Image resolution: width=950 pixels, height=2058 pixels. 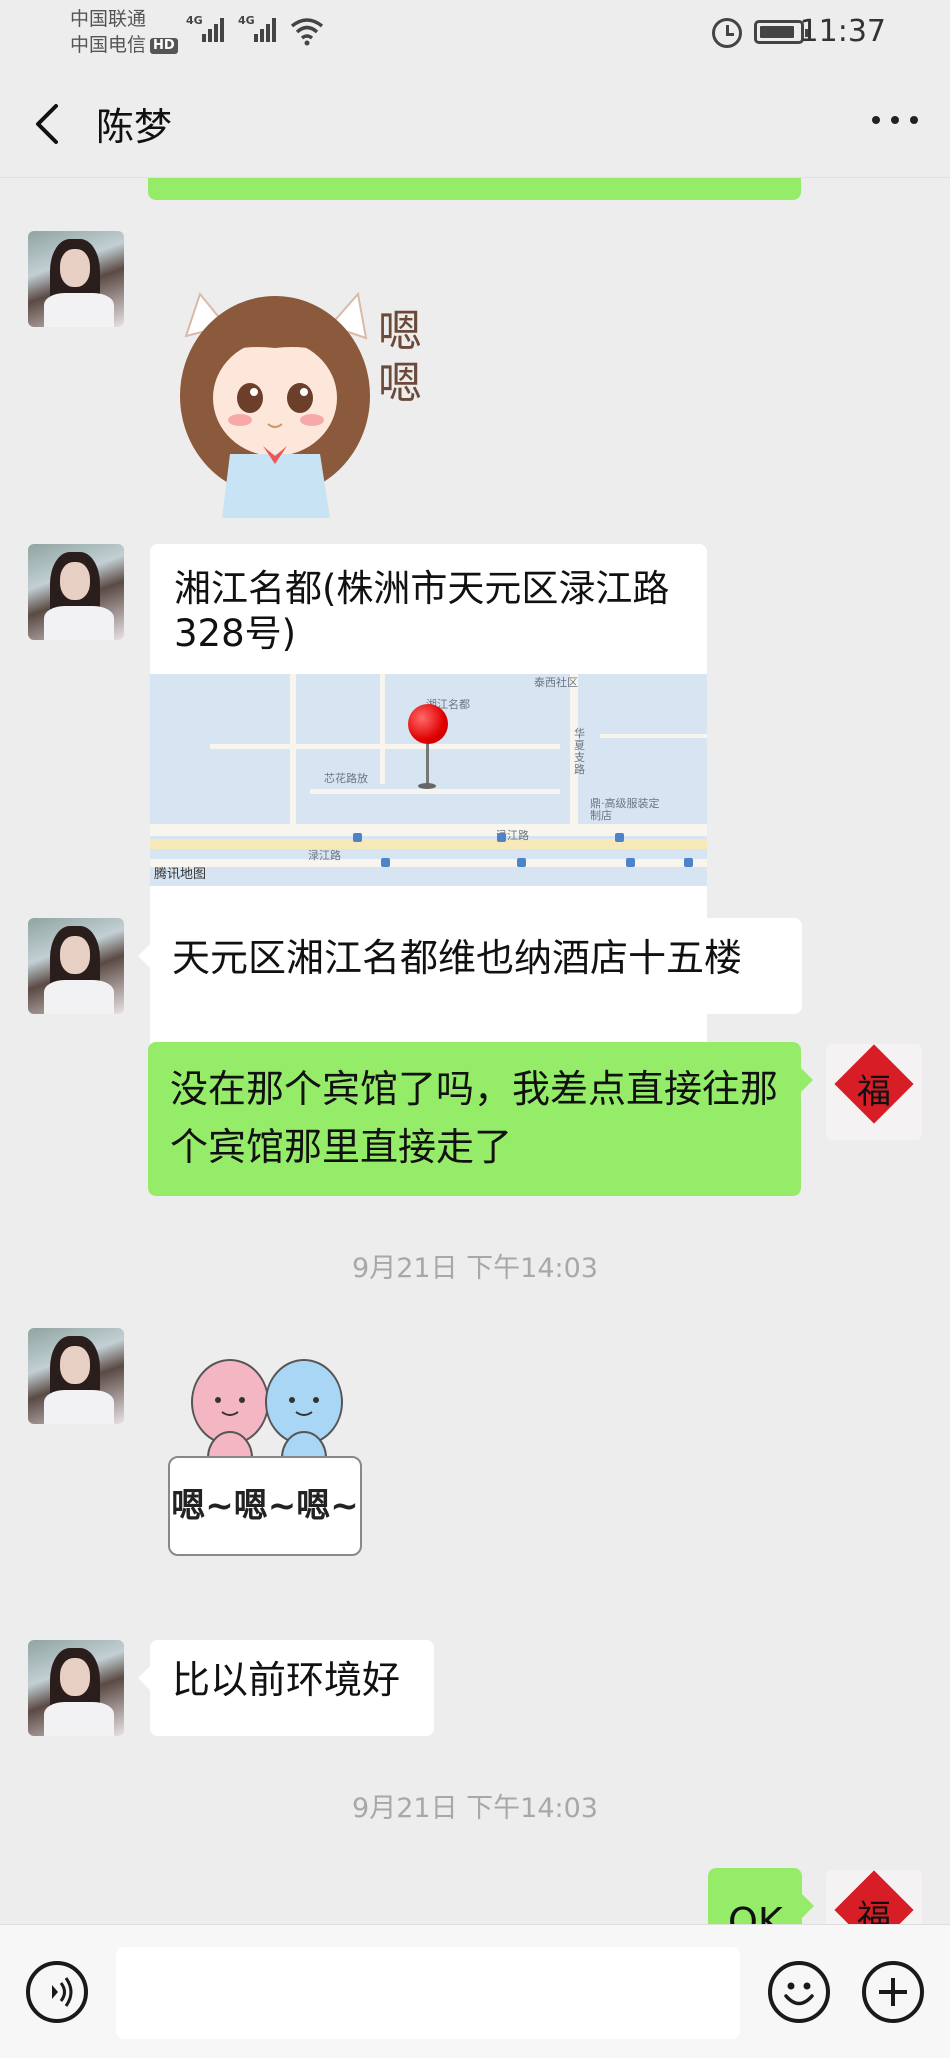 I want to click on sticker-caption: 嗯~嗯~嗯~, so click(x=265, y=1506).